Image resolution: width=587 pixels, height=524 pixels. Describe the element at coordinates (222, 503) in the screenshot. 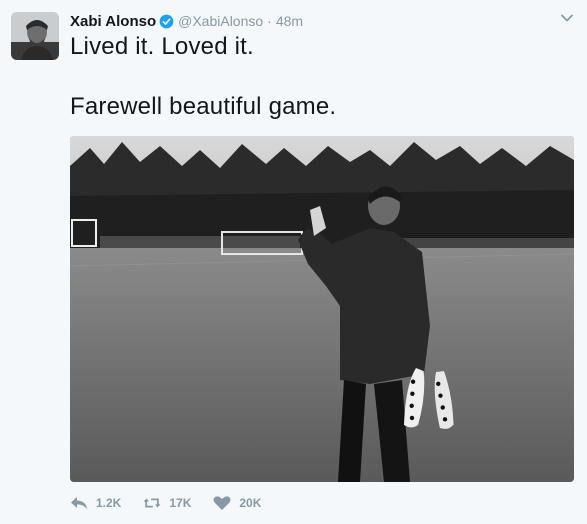

I see `heart-icon` at that location.